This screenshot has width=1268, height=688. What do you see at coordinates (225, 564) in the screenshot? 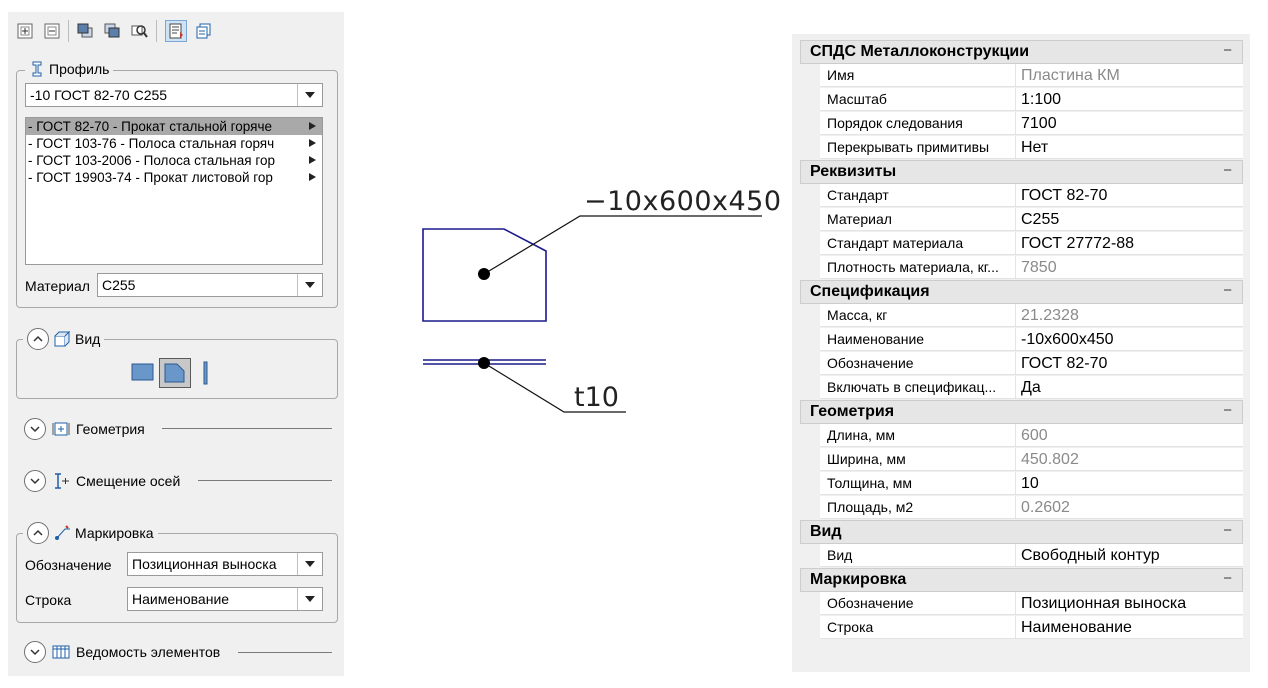
I see `designation-select: Позиционная выноска` at bounding box center [225, 564].